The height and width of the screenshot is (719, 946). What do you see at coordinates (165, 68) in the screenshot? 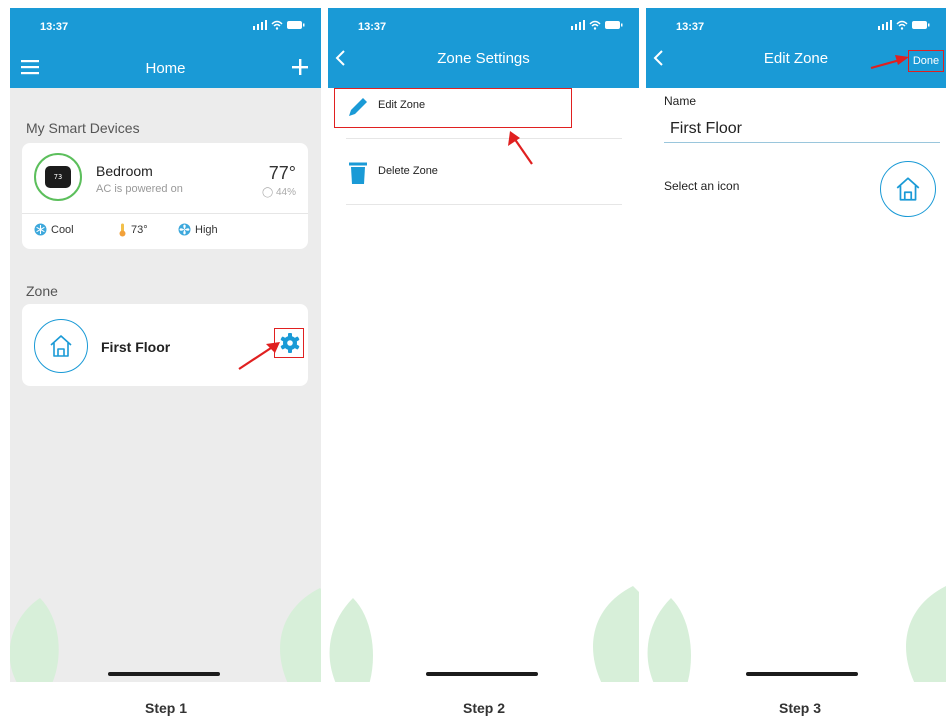
I see `page-title: Home` at bounding box center [165, 68].